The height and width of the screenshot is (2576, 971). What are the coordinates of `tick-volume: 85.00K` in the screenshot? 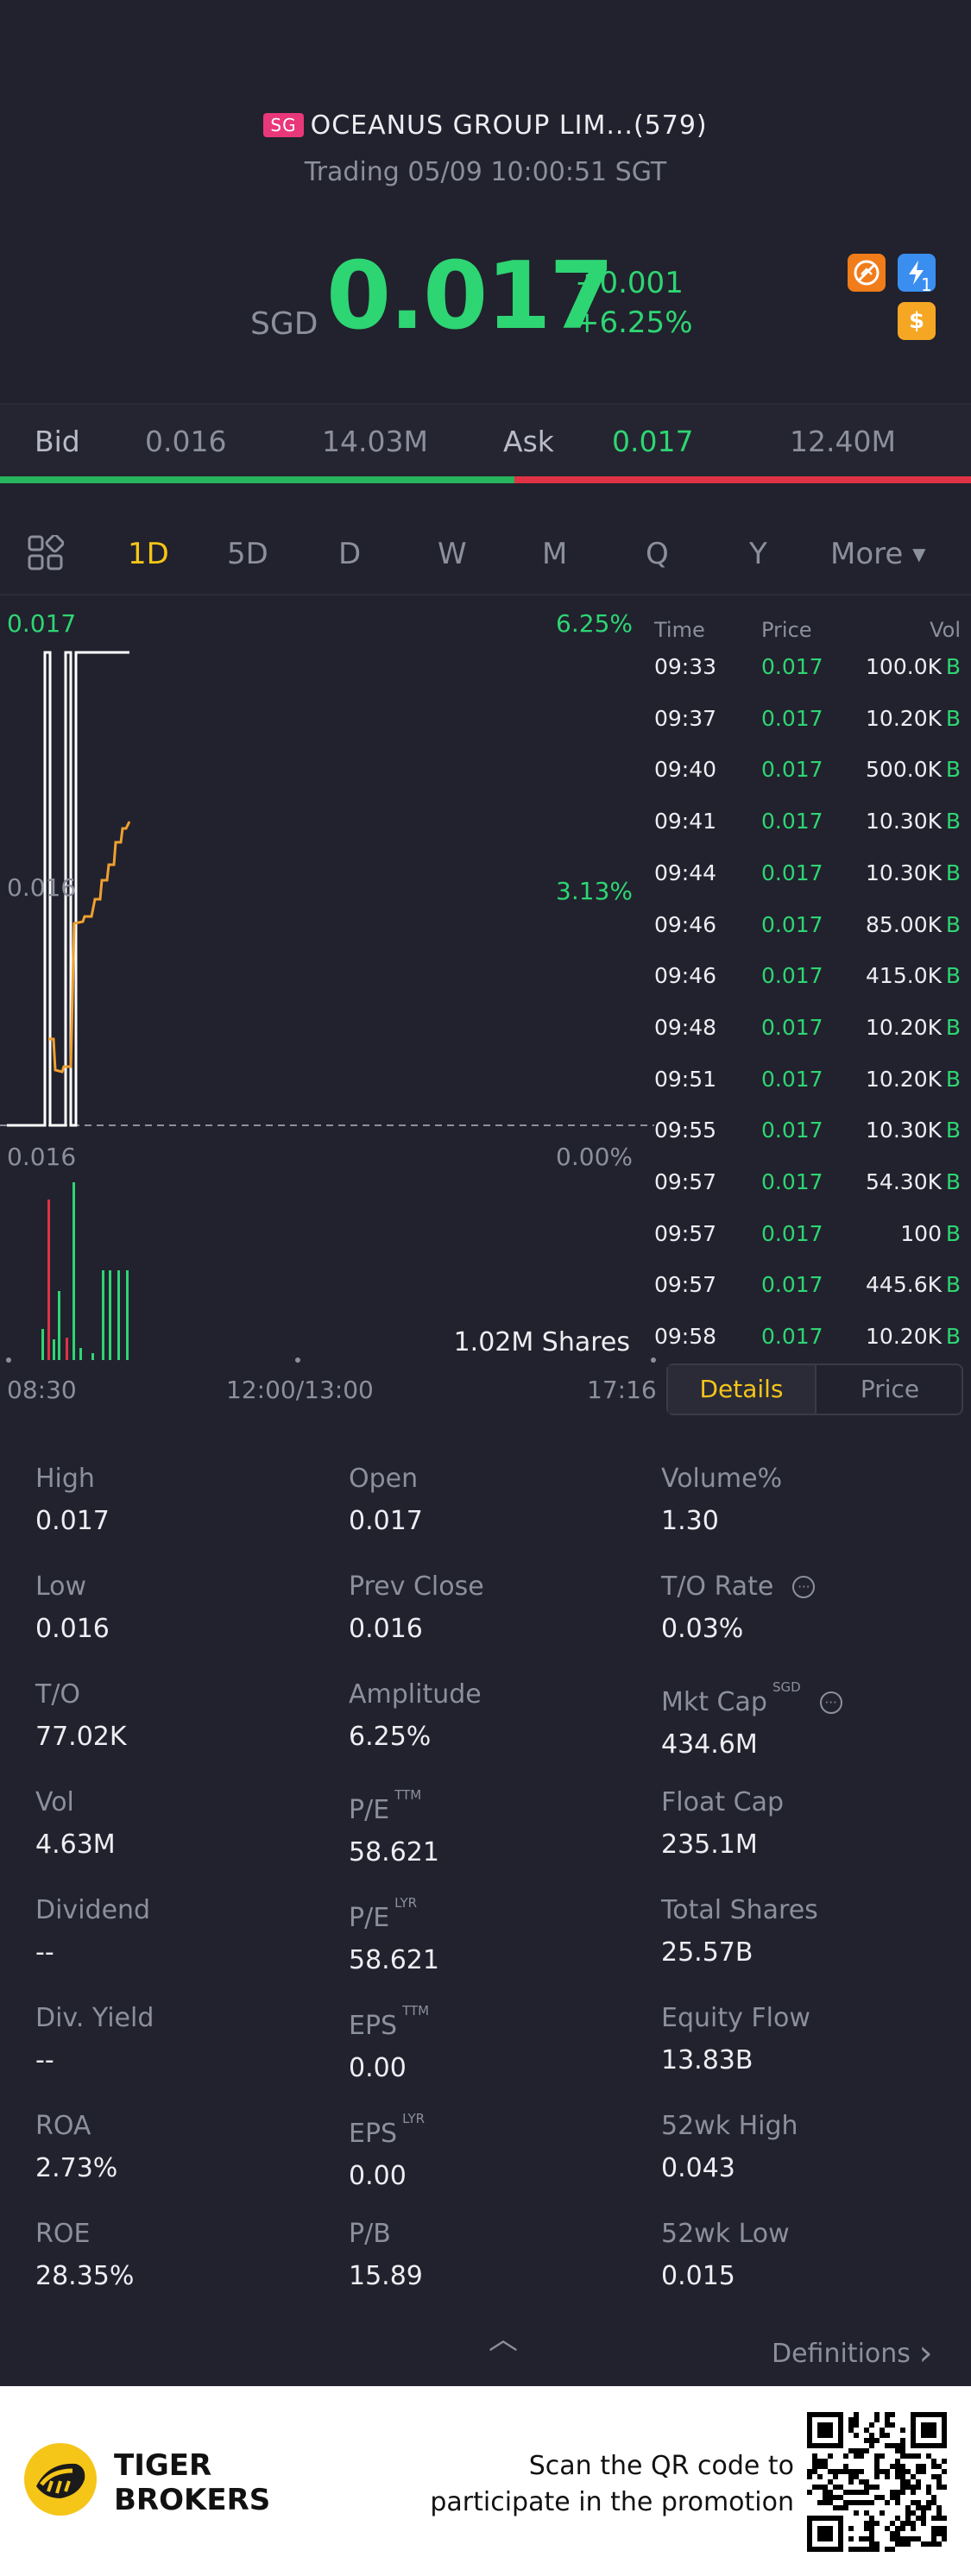 It's located at (904, 924).